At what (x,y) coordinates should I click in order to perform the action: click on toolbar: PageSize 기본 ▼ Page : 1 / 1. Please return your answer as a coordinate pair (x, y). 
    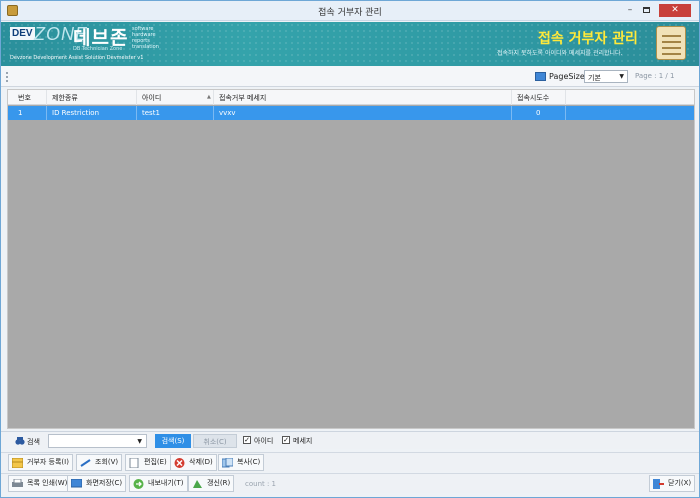
    Looking at the image, I should click on (350, 76).